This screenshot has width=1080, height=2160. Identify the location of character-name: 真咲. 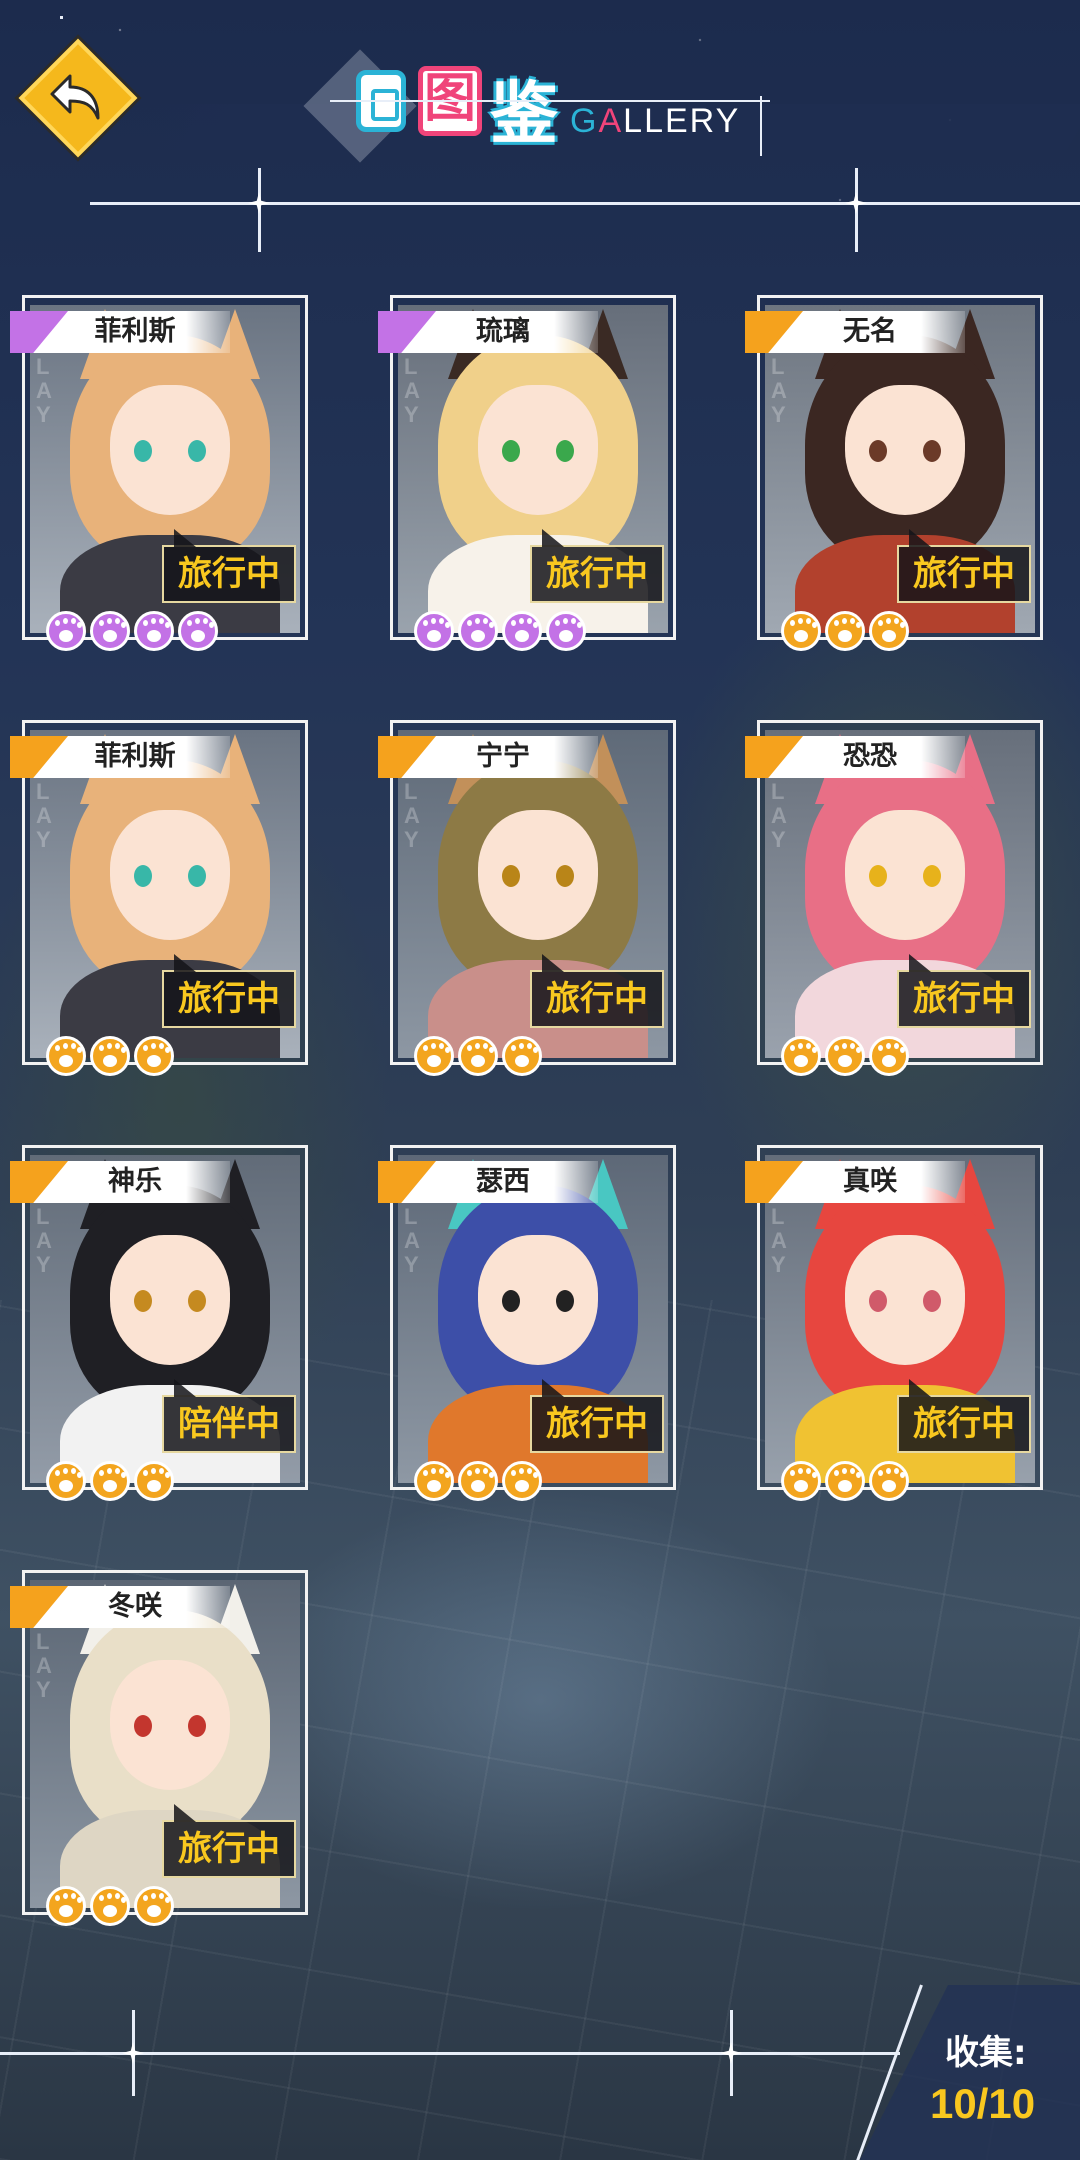
(870, 1181).